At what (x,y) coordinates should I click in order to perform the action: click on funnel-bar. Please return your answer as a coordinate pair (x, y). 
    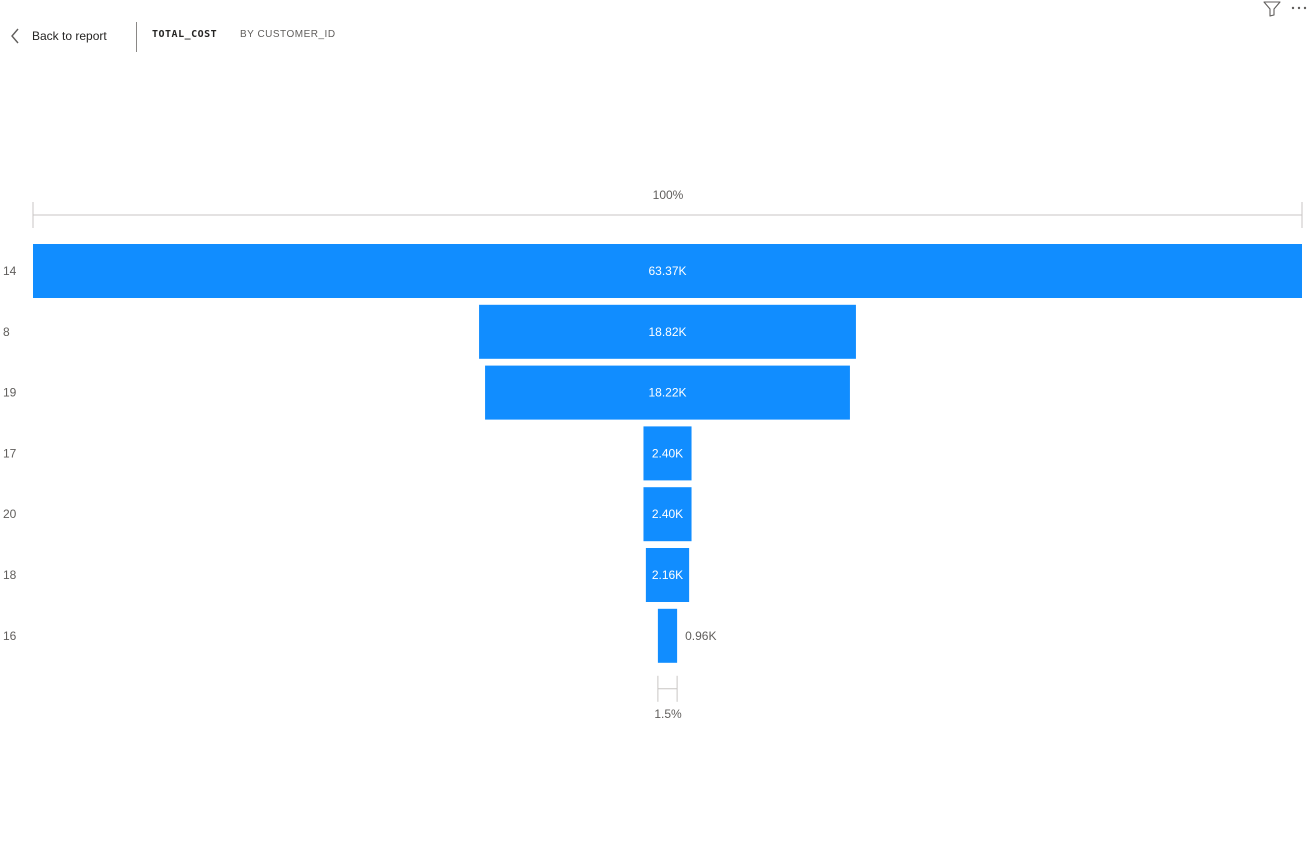
    Looking at the image, I should click on (667, 635).